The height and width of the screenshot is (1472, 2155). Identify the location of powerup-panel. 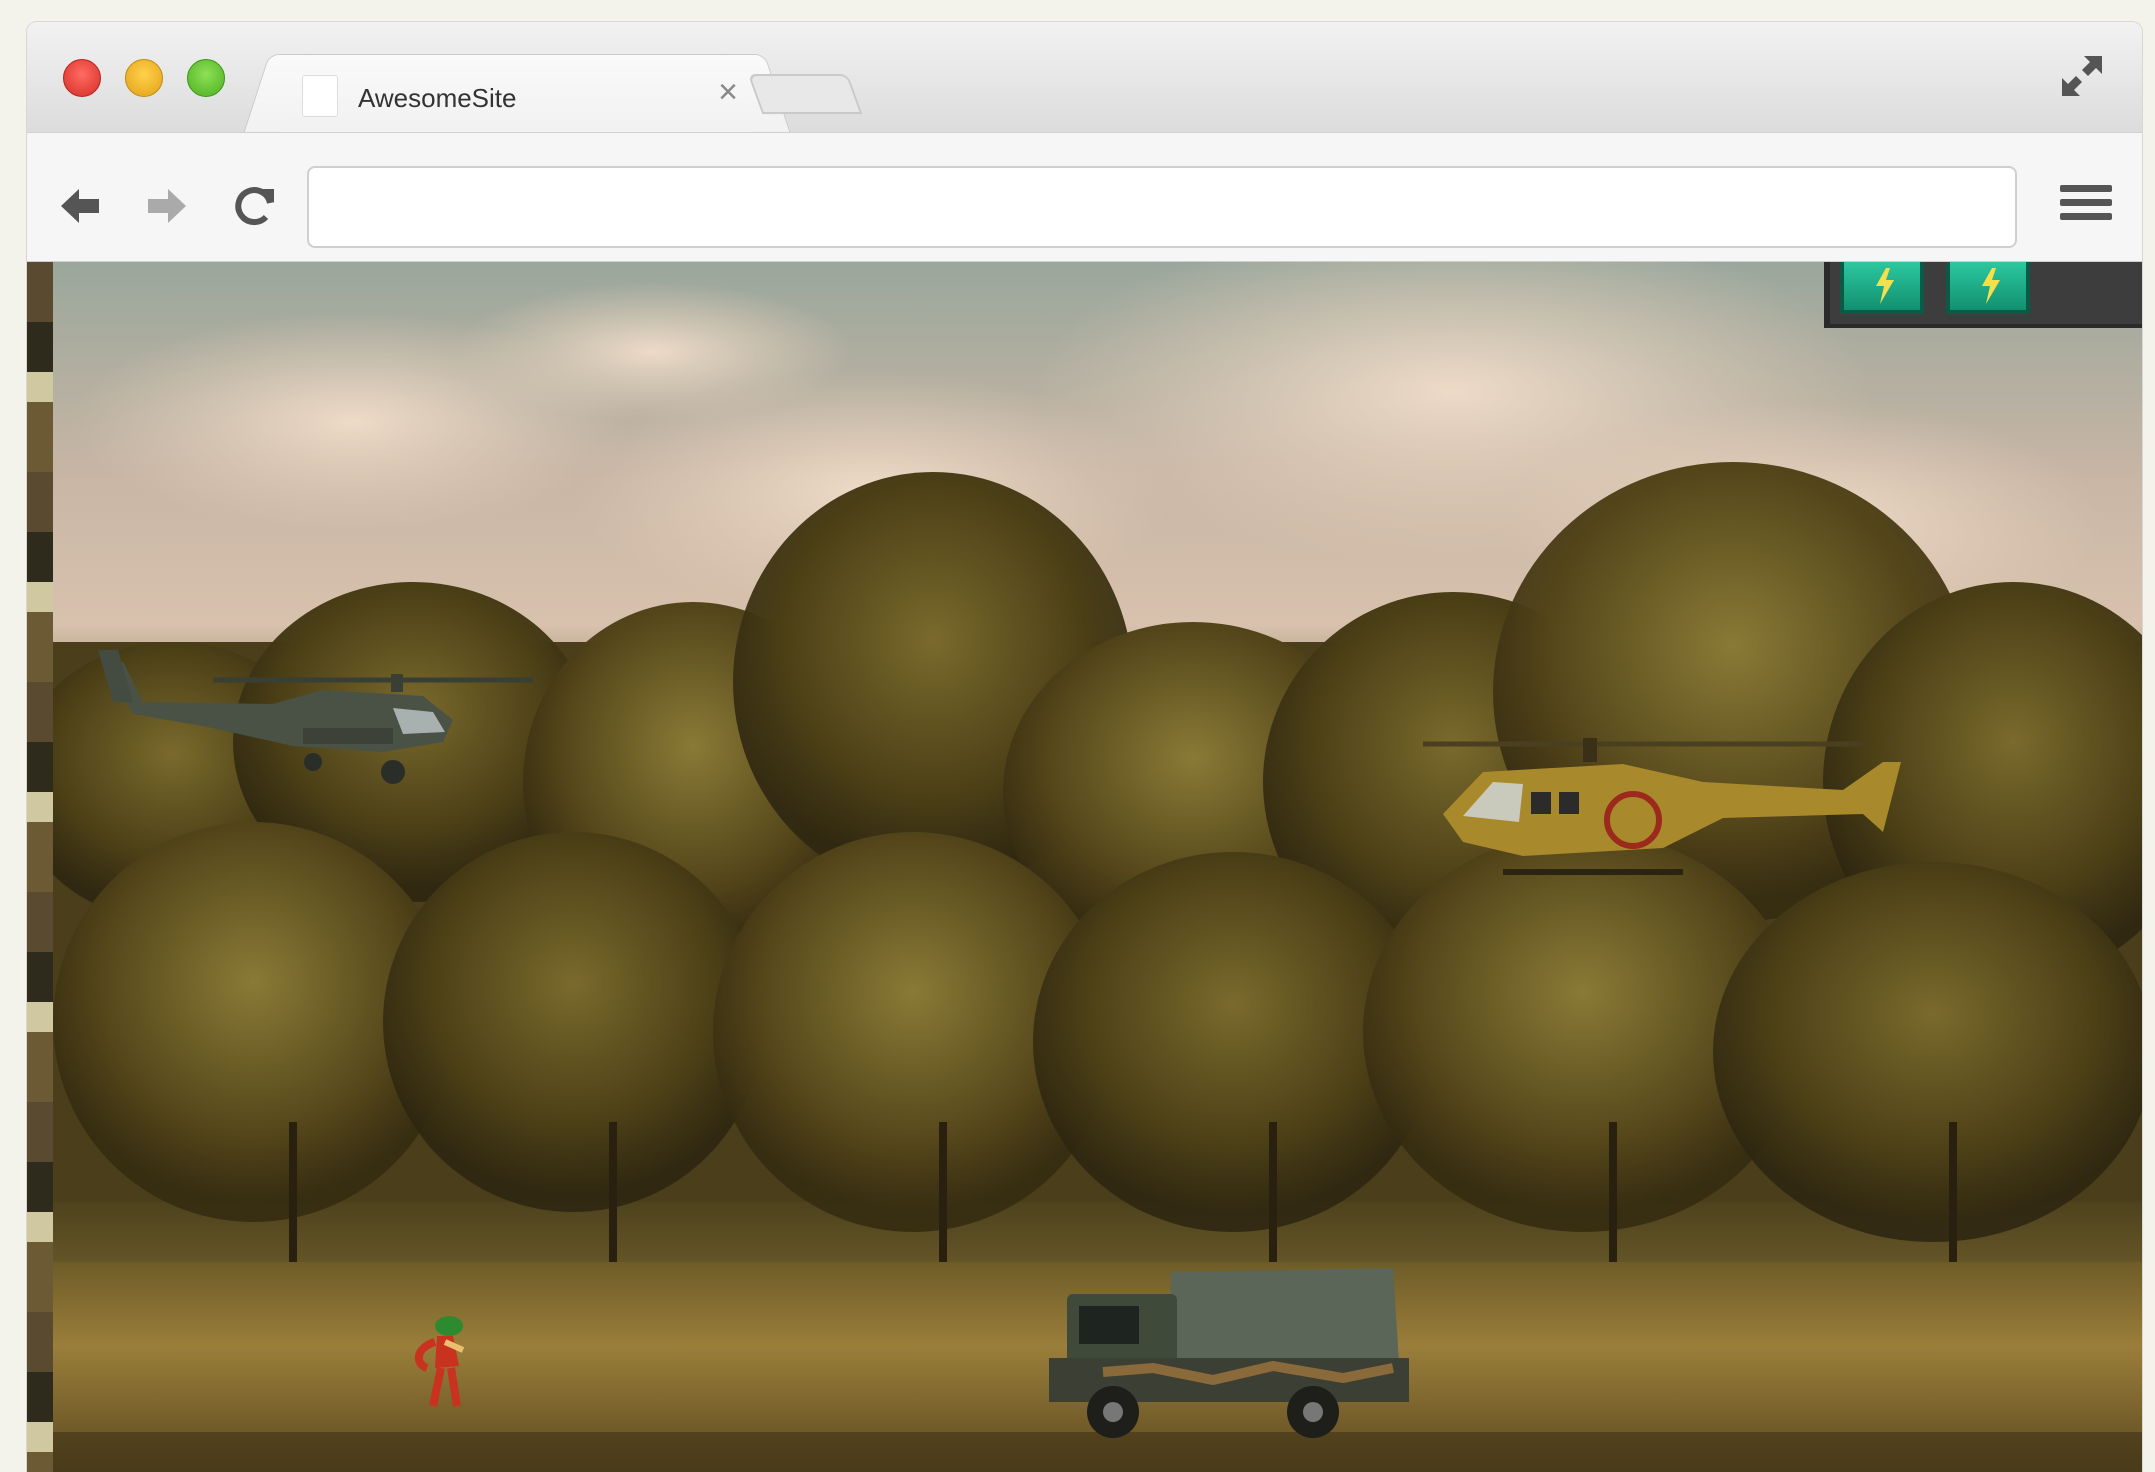
(1983, 295).